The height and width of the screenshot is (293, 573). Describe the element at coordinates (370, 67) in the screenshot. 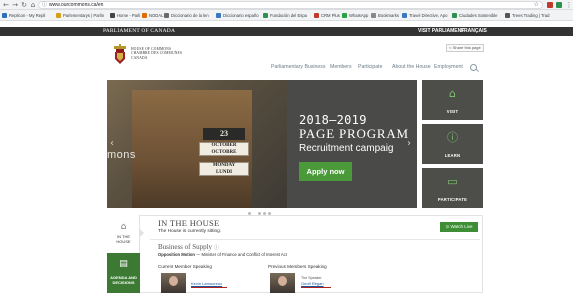

I see `nav-participate: Participate` at that location.